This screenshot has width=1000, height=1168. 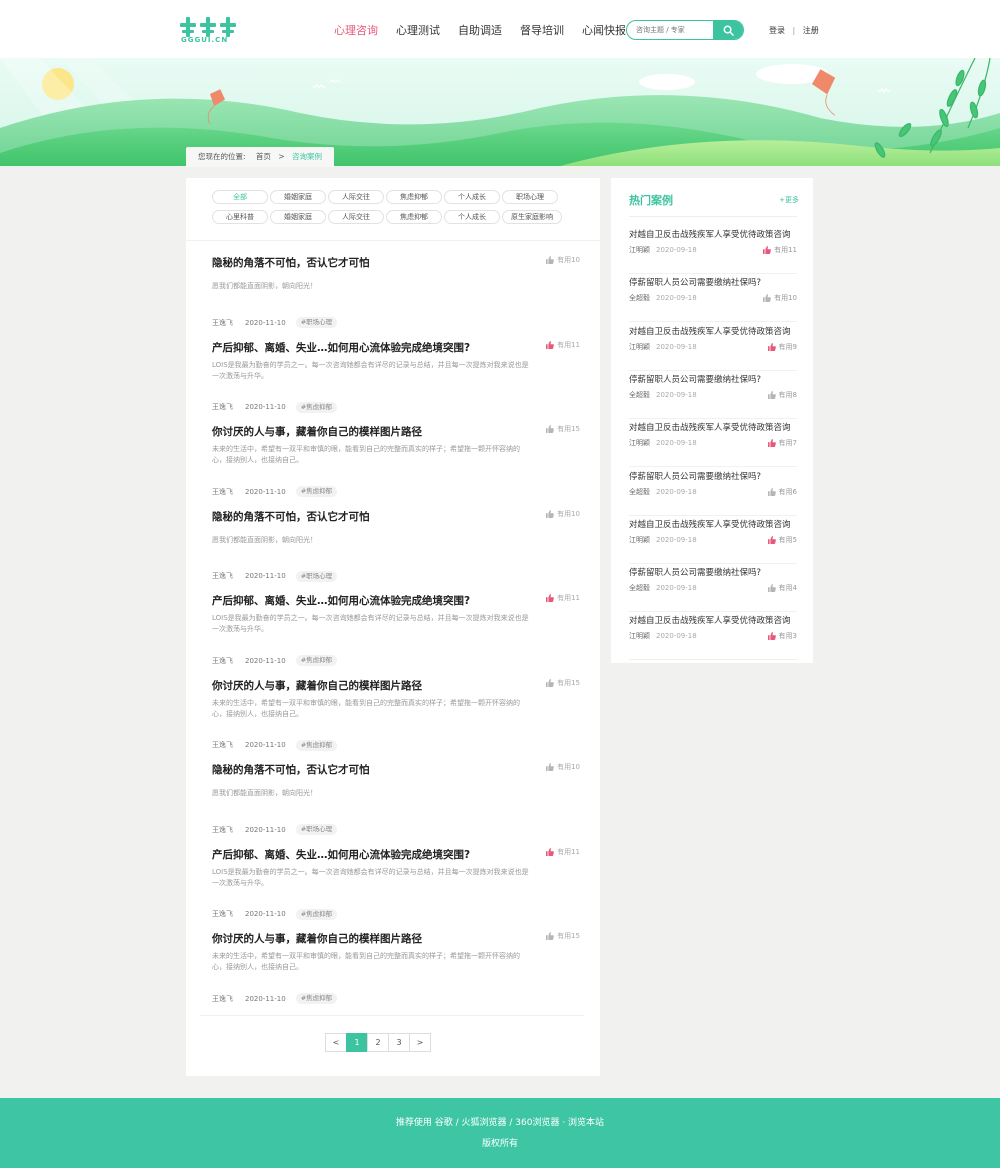 What do you see at coordinates (713, 299) in the screenshot?
I see `hot-case-item: 停薪留职人员公司需要缴纳社保吗? 全超毅 2020-09-18 有用10` at bounding box center [713, 299].